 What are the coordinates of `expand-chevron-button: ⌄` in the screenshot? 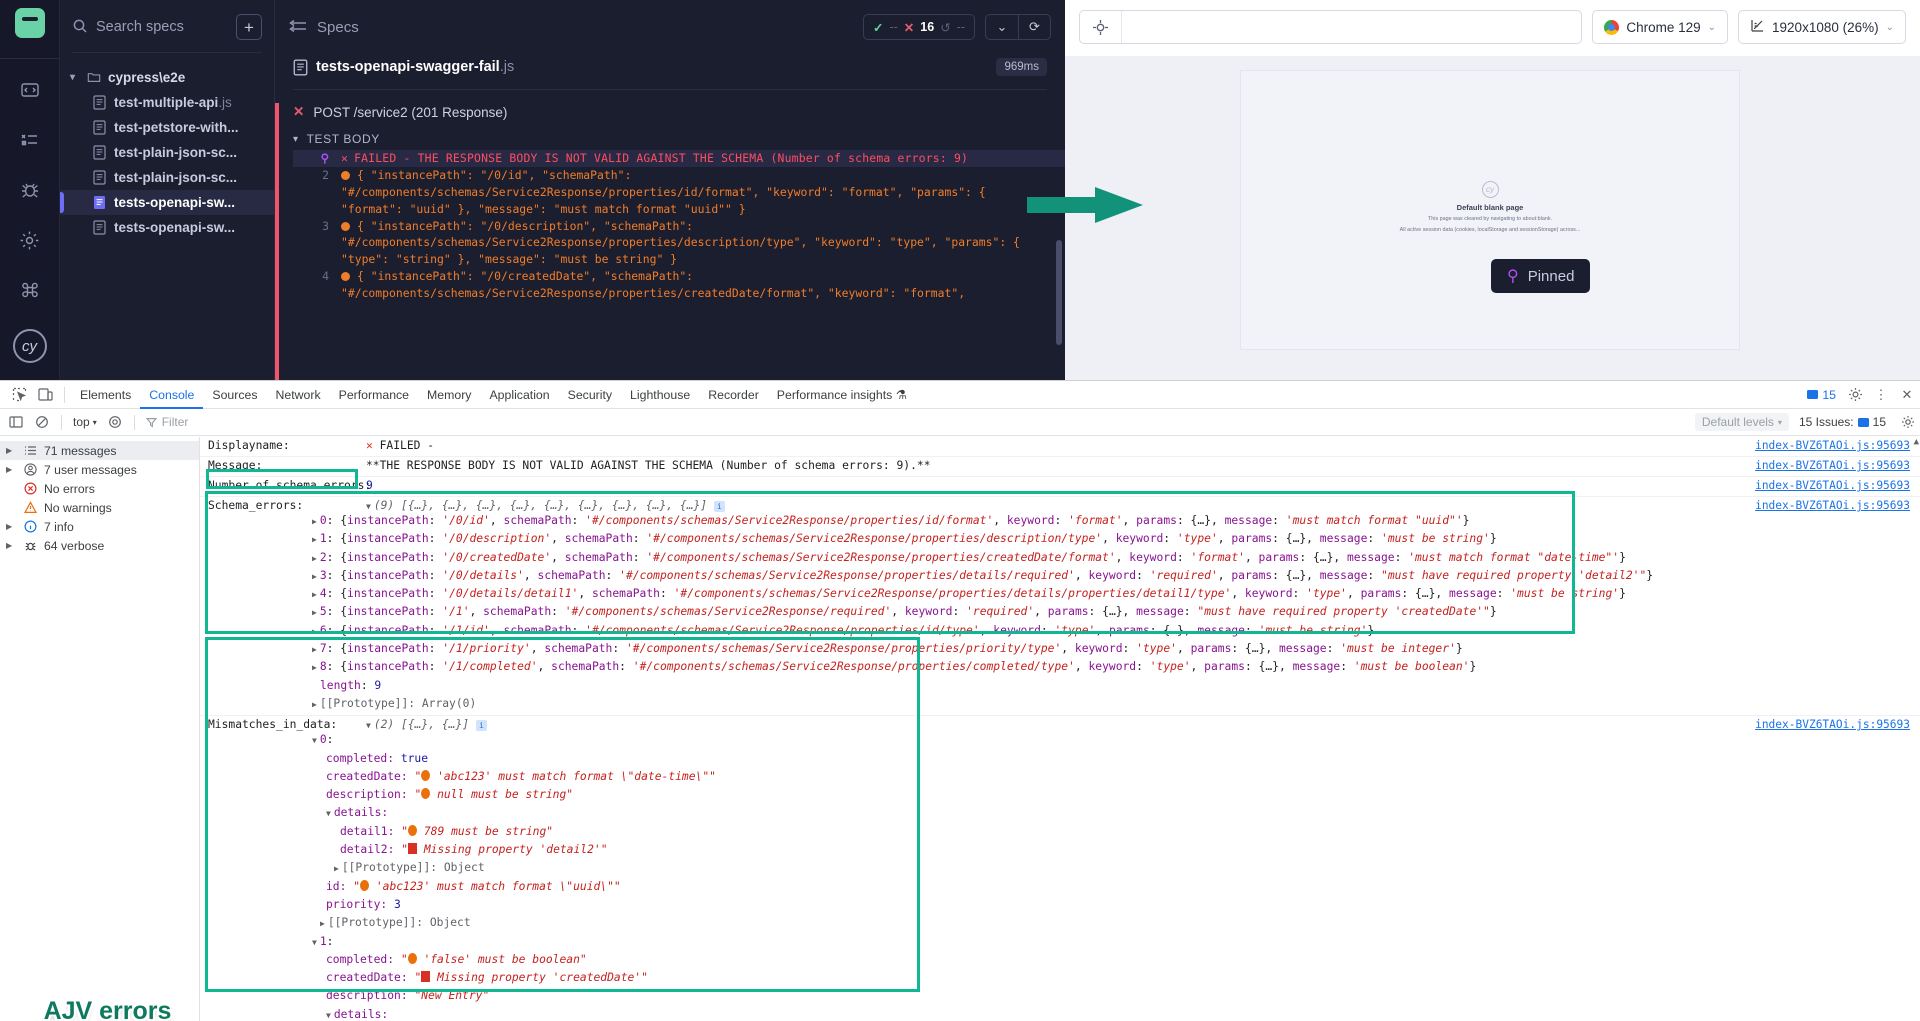 It's located at (1001, 27).